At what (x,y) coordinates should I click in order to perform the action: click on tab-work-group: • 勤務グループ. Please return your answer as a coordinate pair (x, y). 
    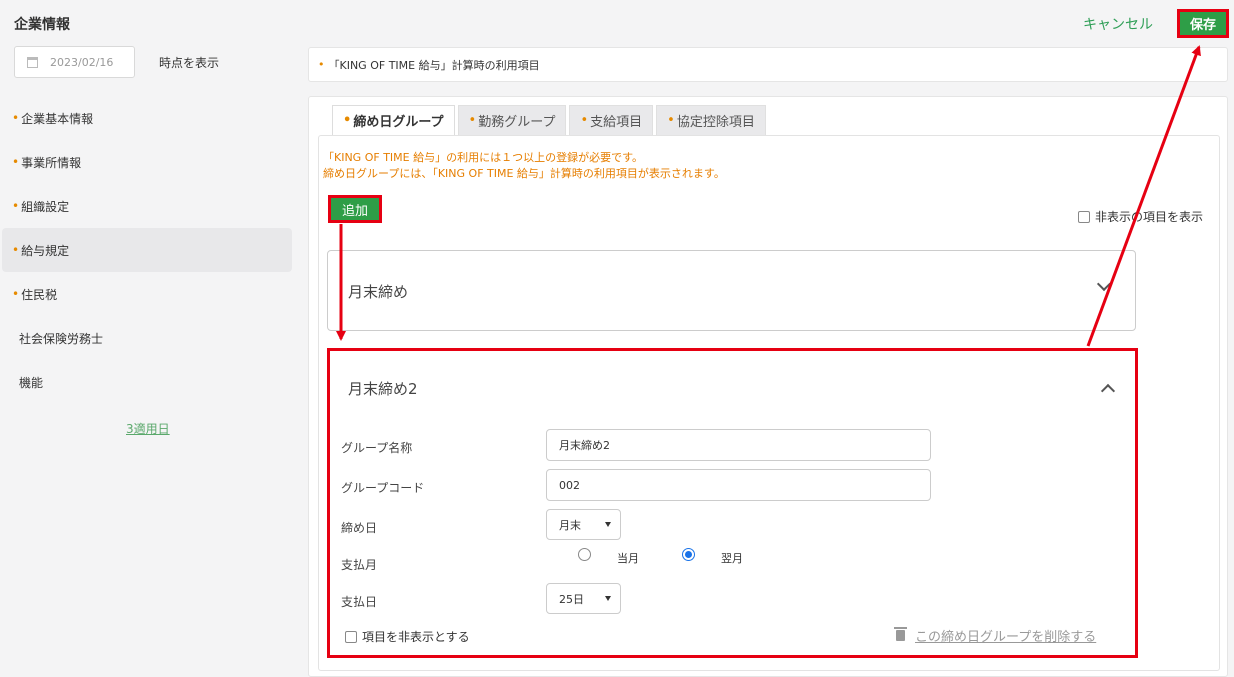
    Looking at the image, I should click on (512, 120).